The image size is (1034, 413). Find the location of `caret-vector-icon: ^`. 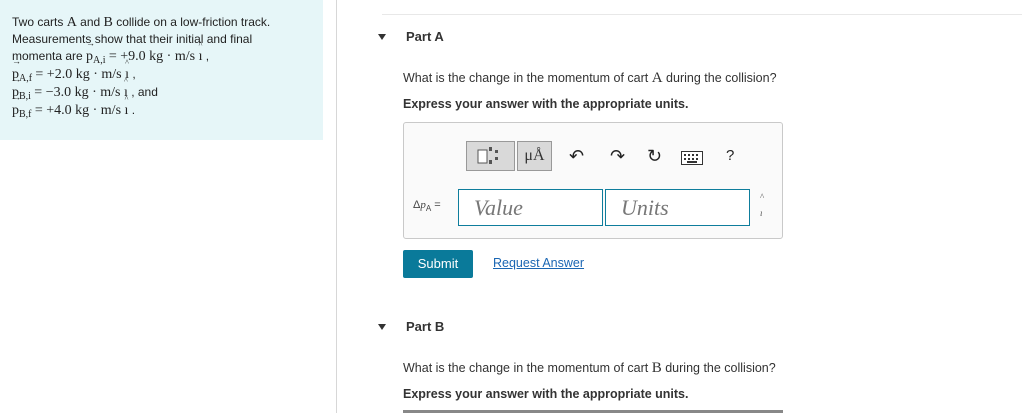

caret-vector-icon: ^ is located at coordinates (762, 197).